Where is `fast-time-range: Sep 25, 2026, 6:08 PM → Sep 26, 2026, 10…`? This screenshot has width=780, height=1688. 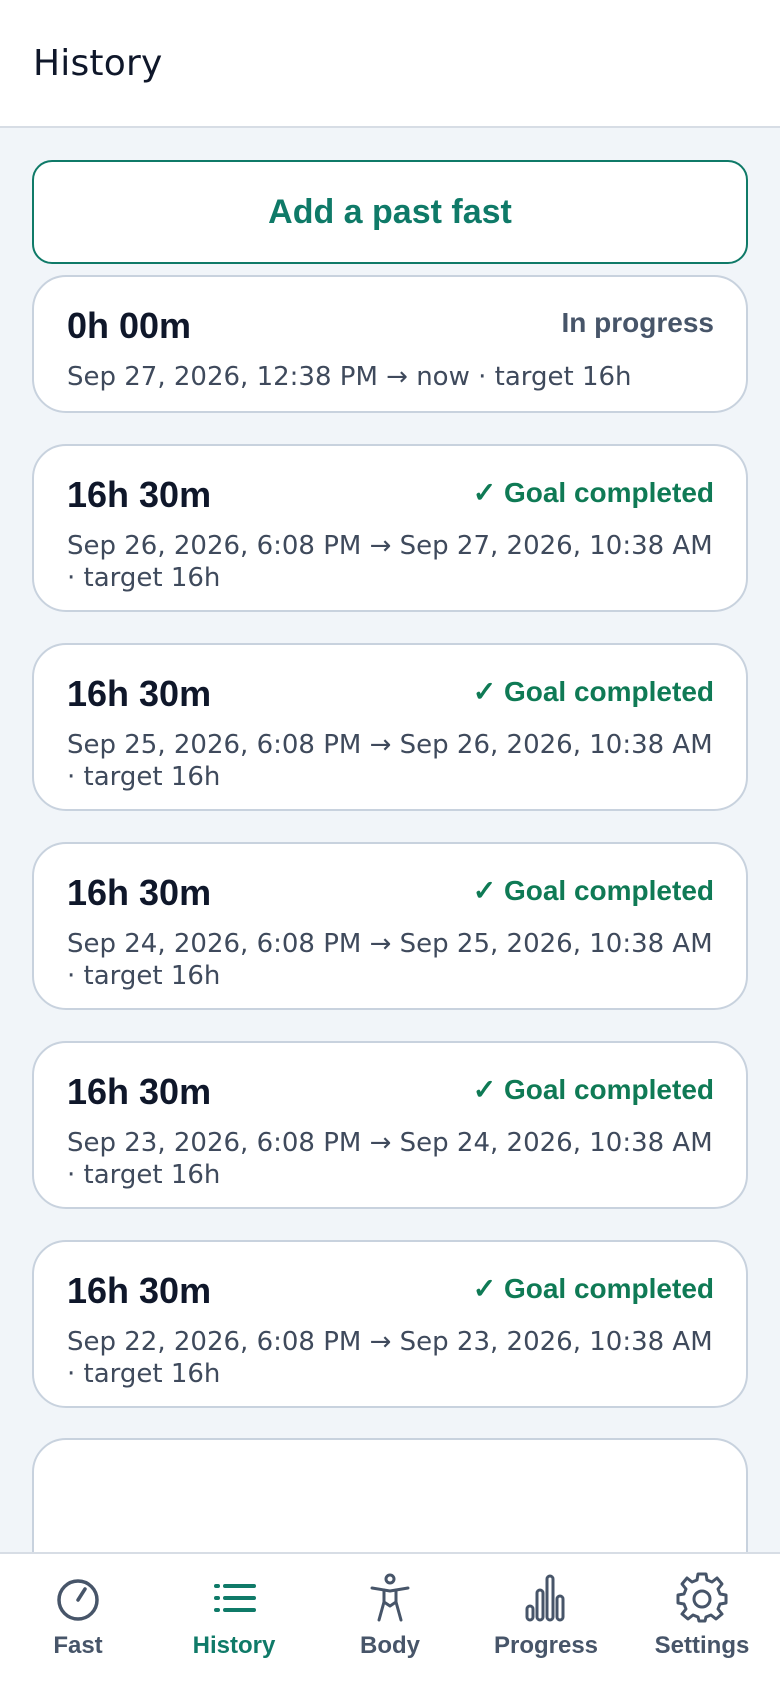
fast-time-range: Sep 25, 2026, 6:08 PM → Sep 26, 2026, 10… is located at coordinates (390, 761).